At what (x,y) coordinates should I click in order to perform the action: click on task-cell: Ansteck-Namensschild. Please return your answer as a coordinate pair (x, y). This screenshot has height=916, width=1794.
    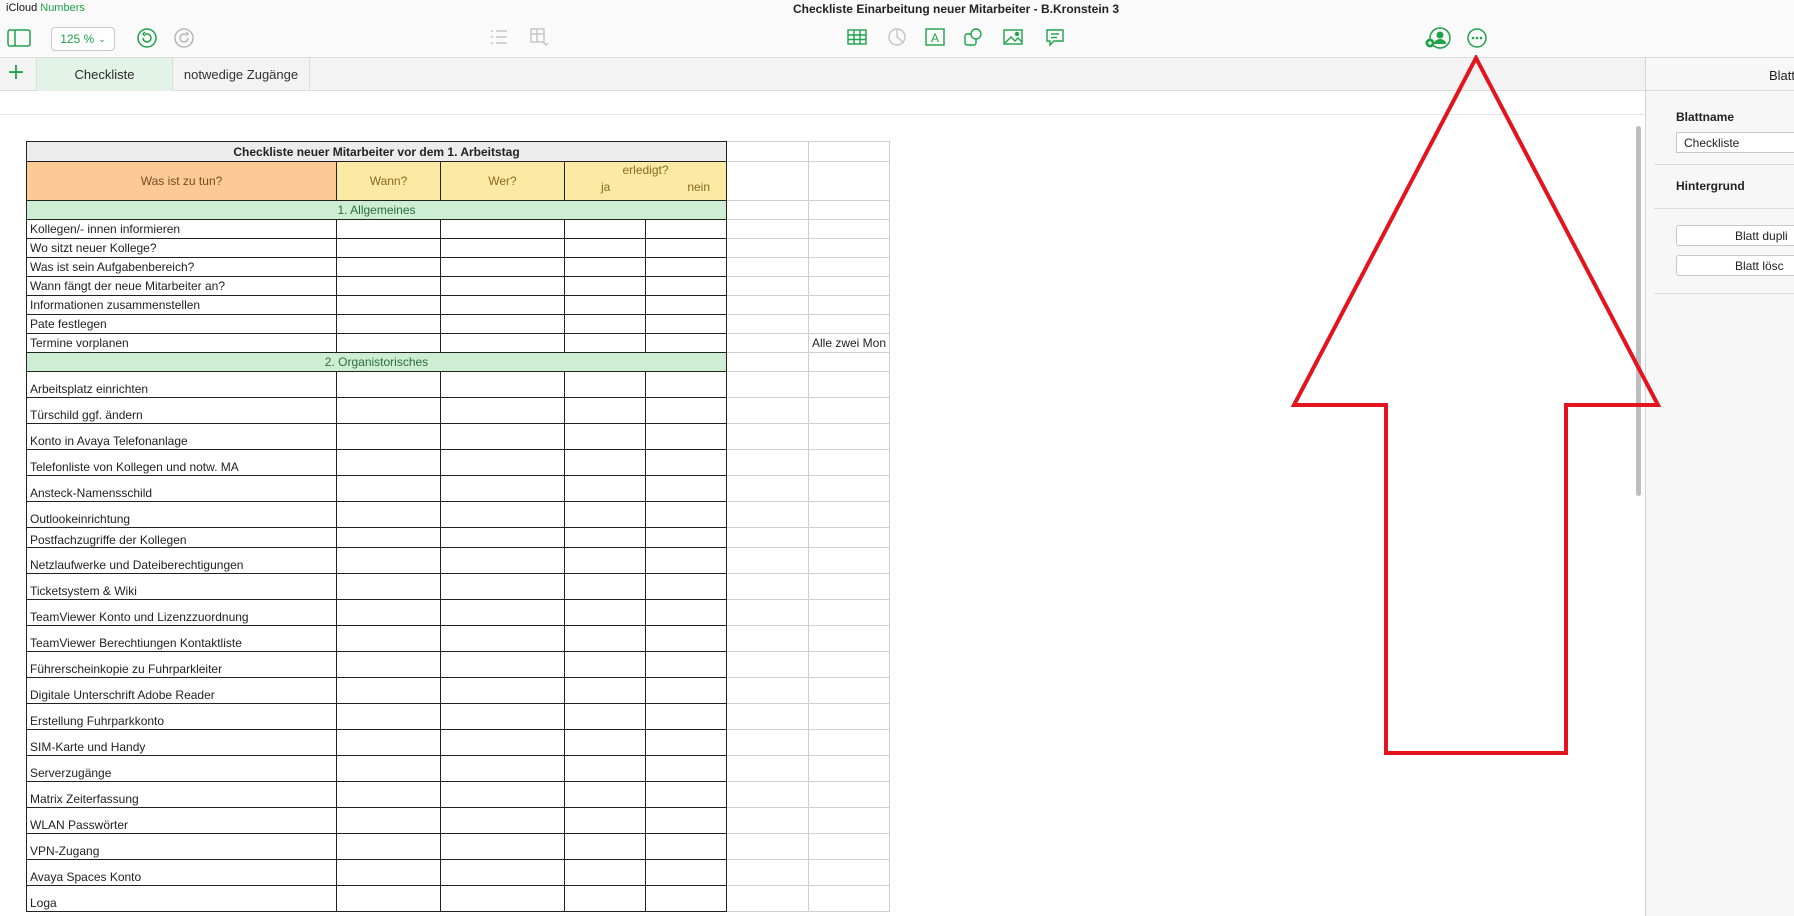
    Looking at the image, I should click on (181, 488).